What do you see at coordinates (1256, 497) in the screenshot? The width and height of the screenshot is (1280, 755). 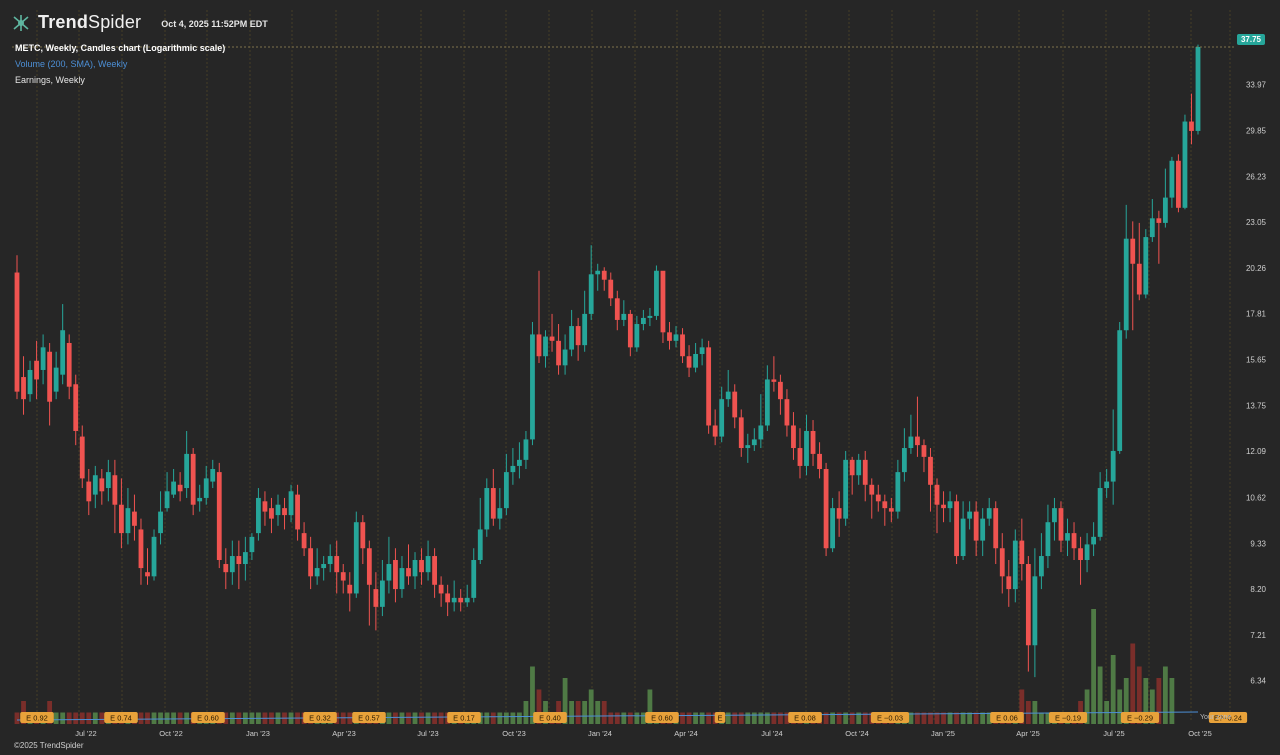 I see `y-tick-label: 10.62` at bounding box center [1256, 497].